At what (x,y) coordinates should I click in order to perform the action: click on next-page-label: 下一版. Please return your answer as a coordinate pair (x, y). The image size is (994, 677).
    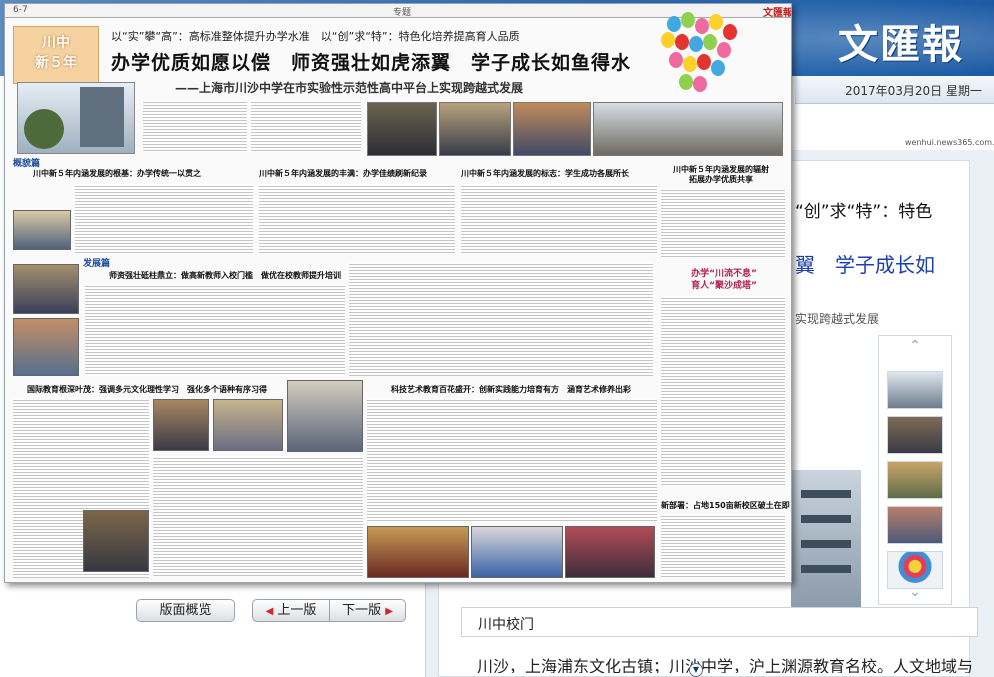
    Looking at the image, I should click on (362, 610).